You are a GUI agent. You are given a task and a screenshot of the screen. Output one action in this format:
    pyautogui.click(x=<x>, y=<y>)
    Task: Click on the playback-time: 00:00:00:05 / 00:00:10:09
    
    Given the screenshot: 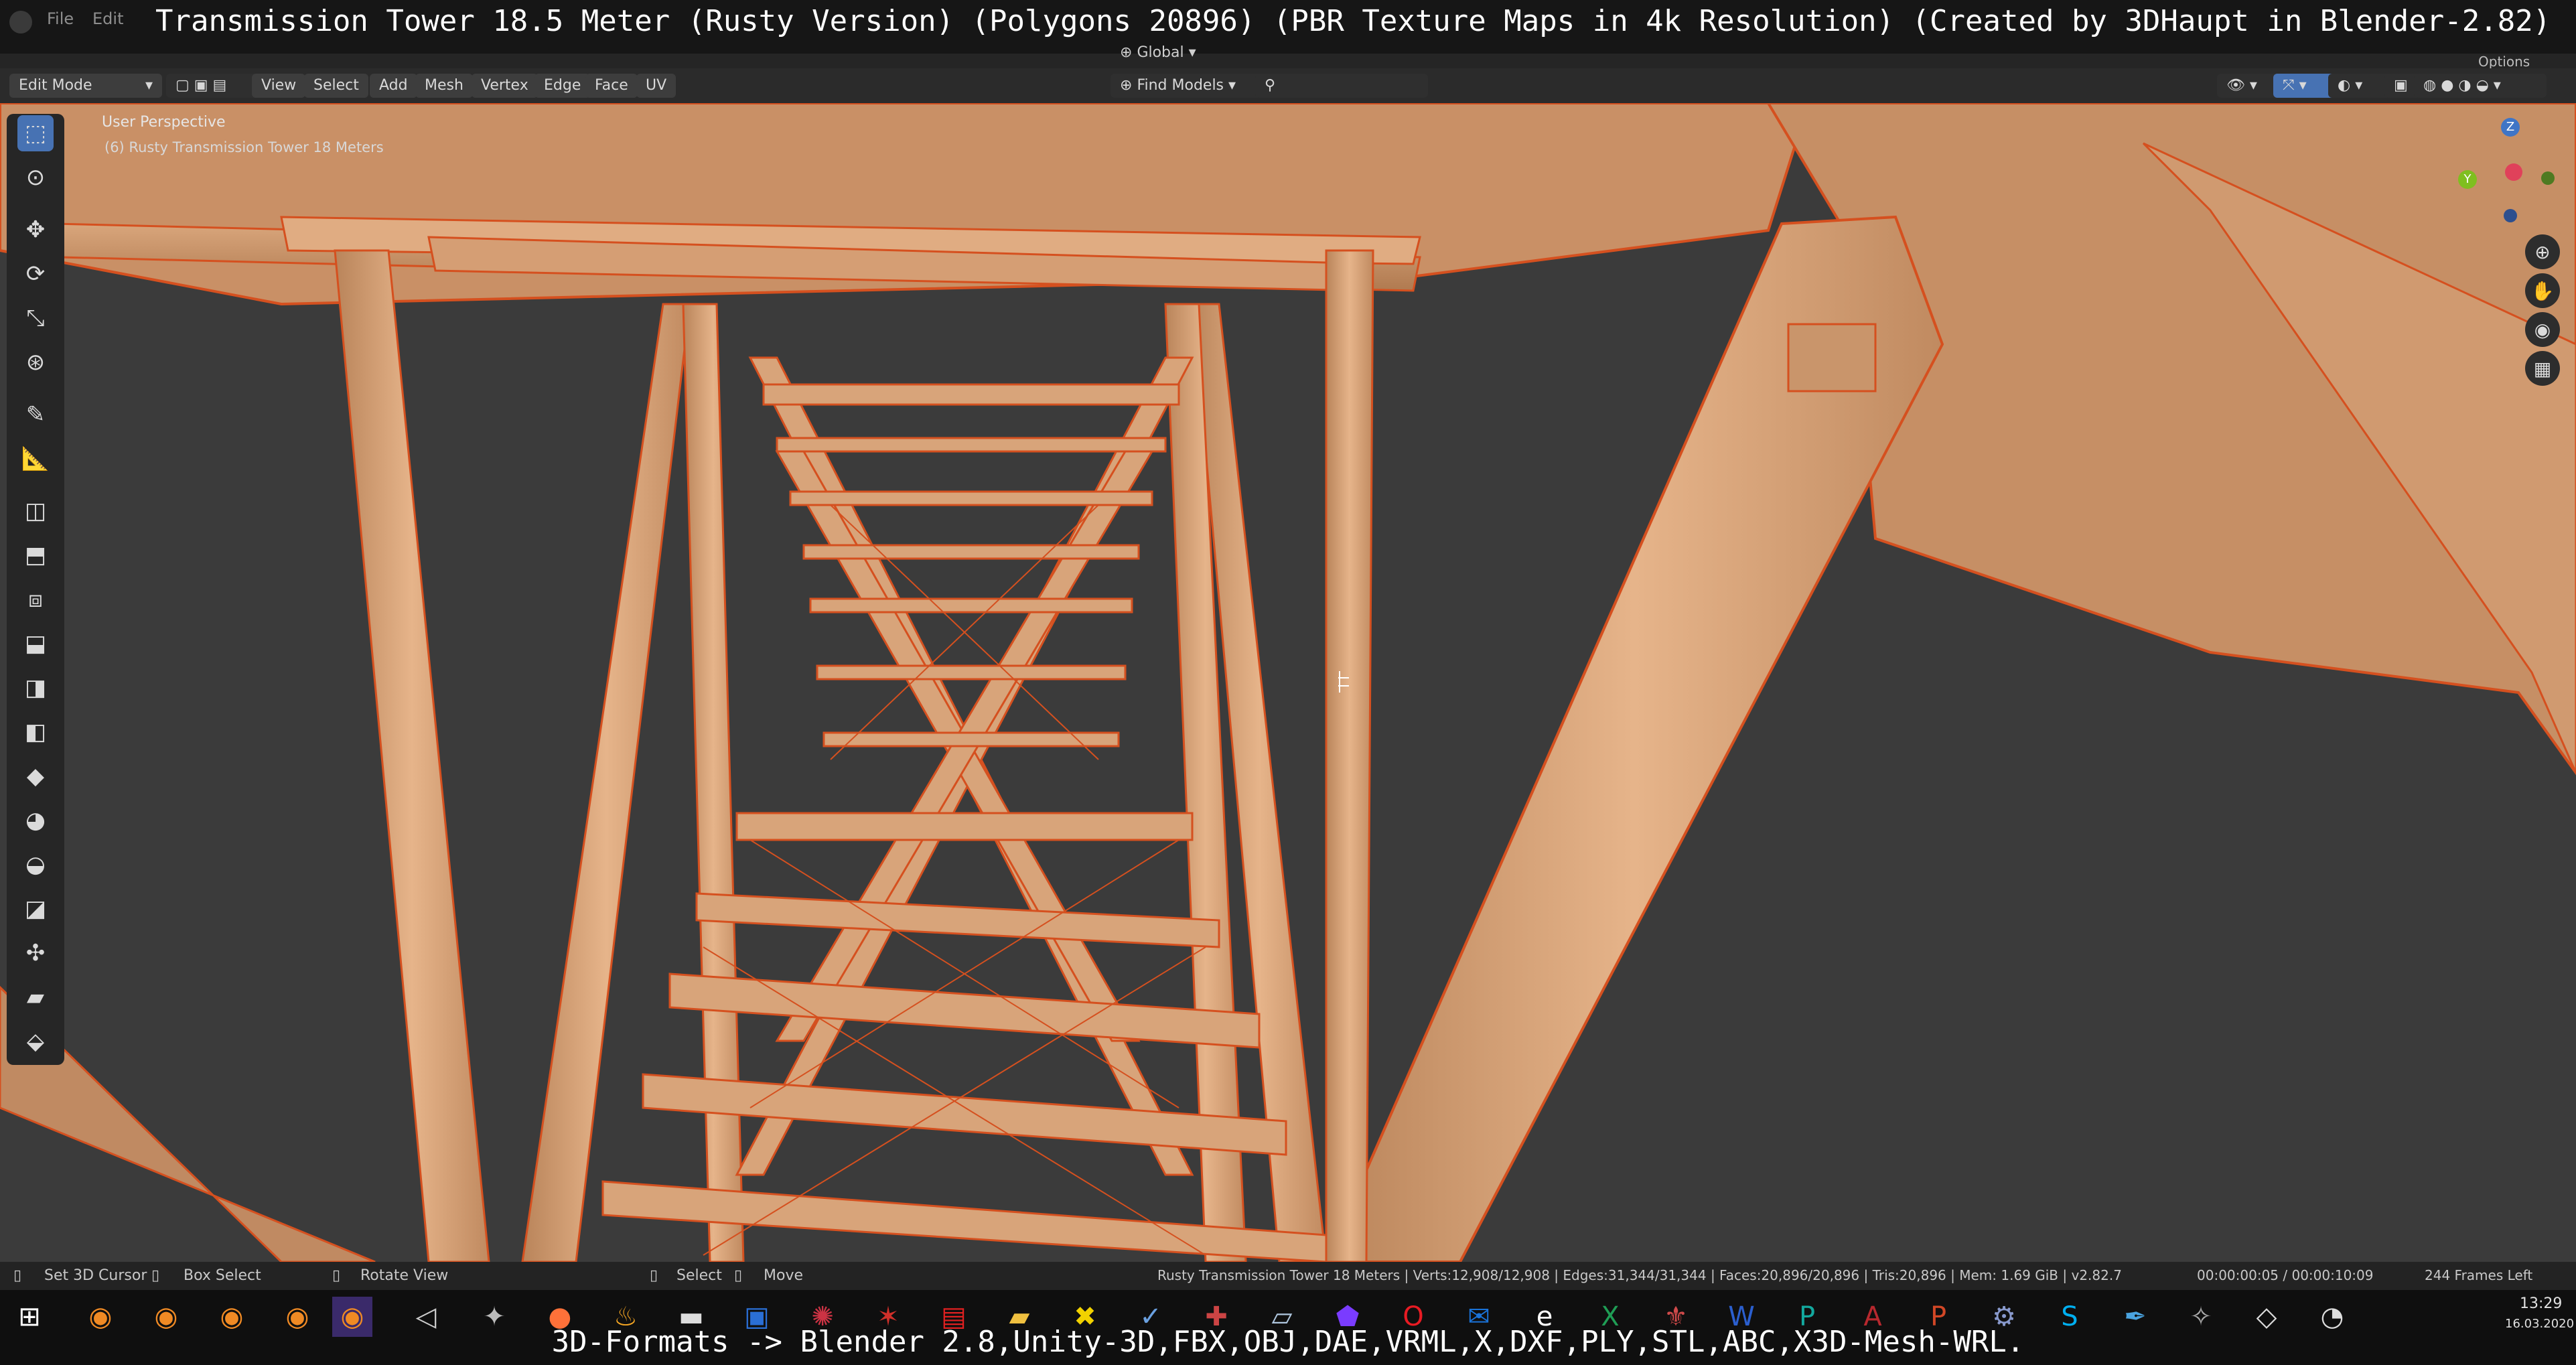 What is the action you would take?
    pyautogui.click(x=2285, y=1275)
    